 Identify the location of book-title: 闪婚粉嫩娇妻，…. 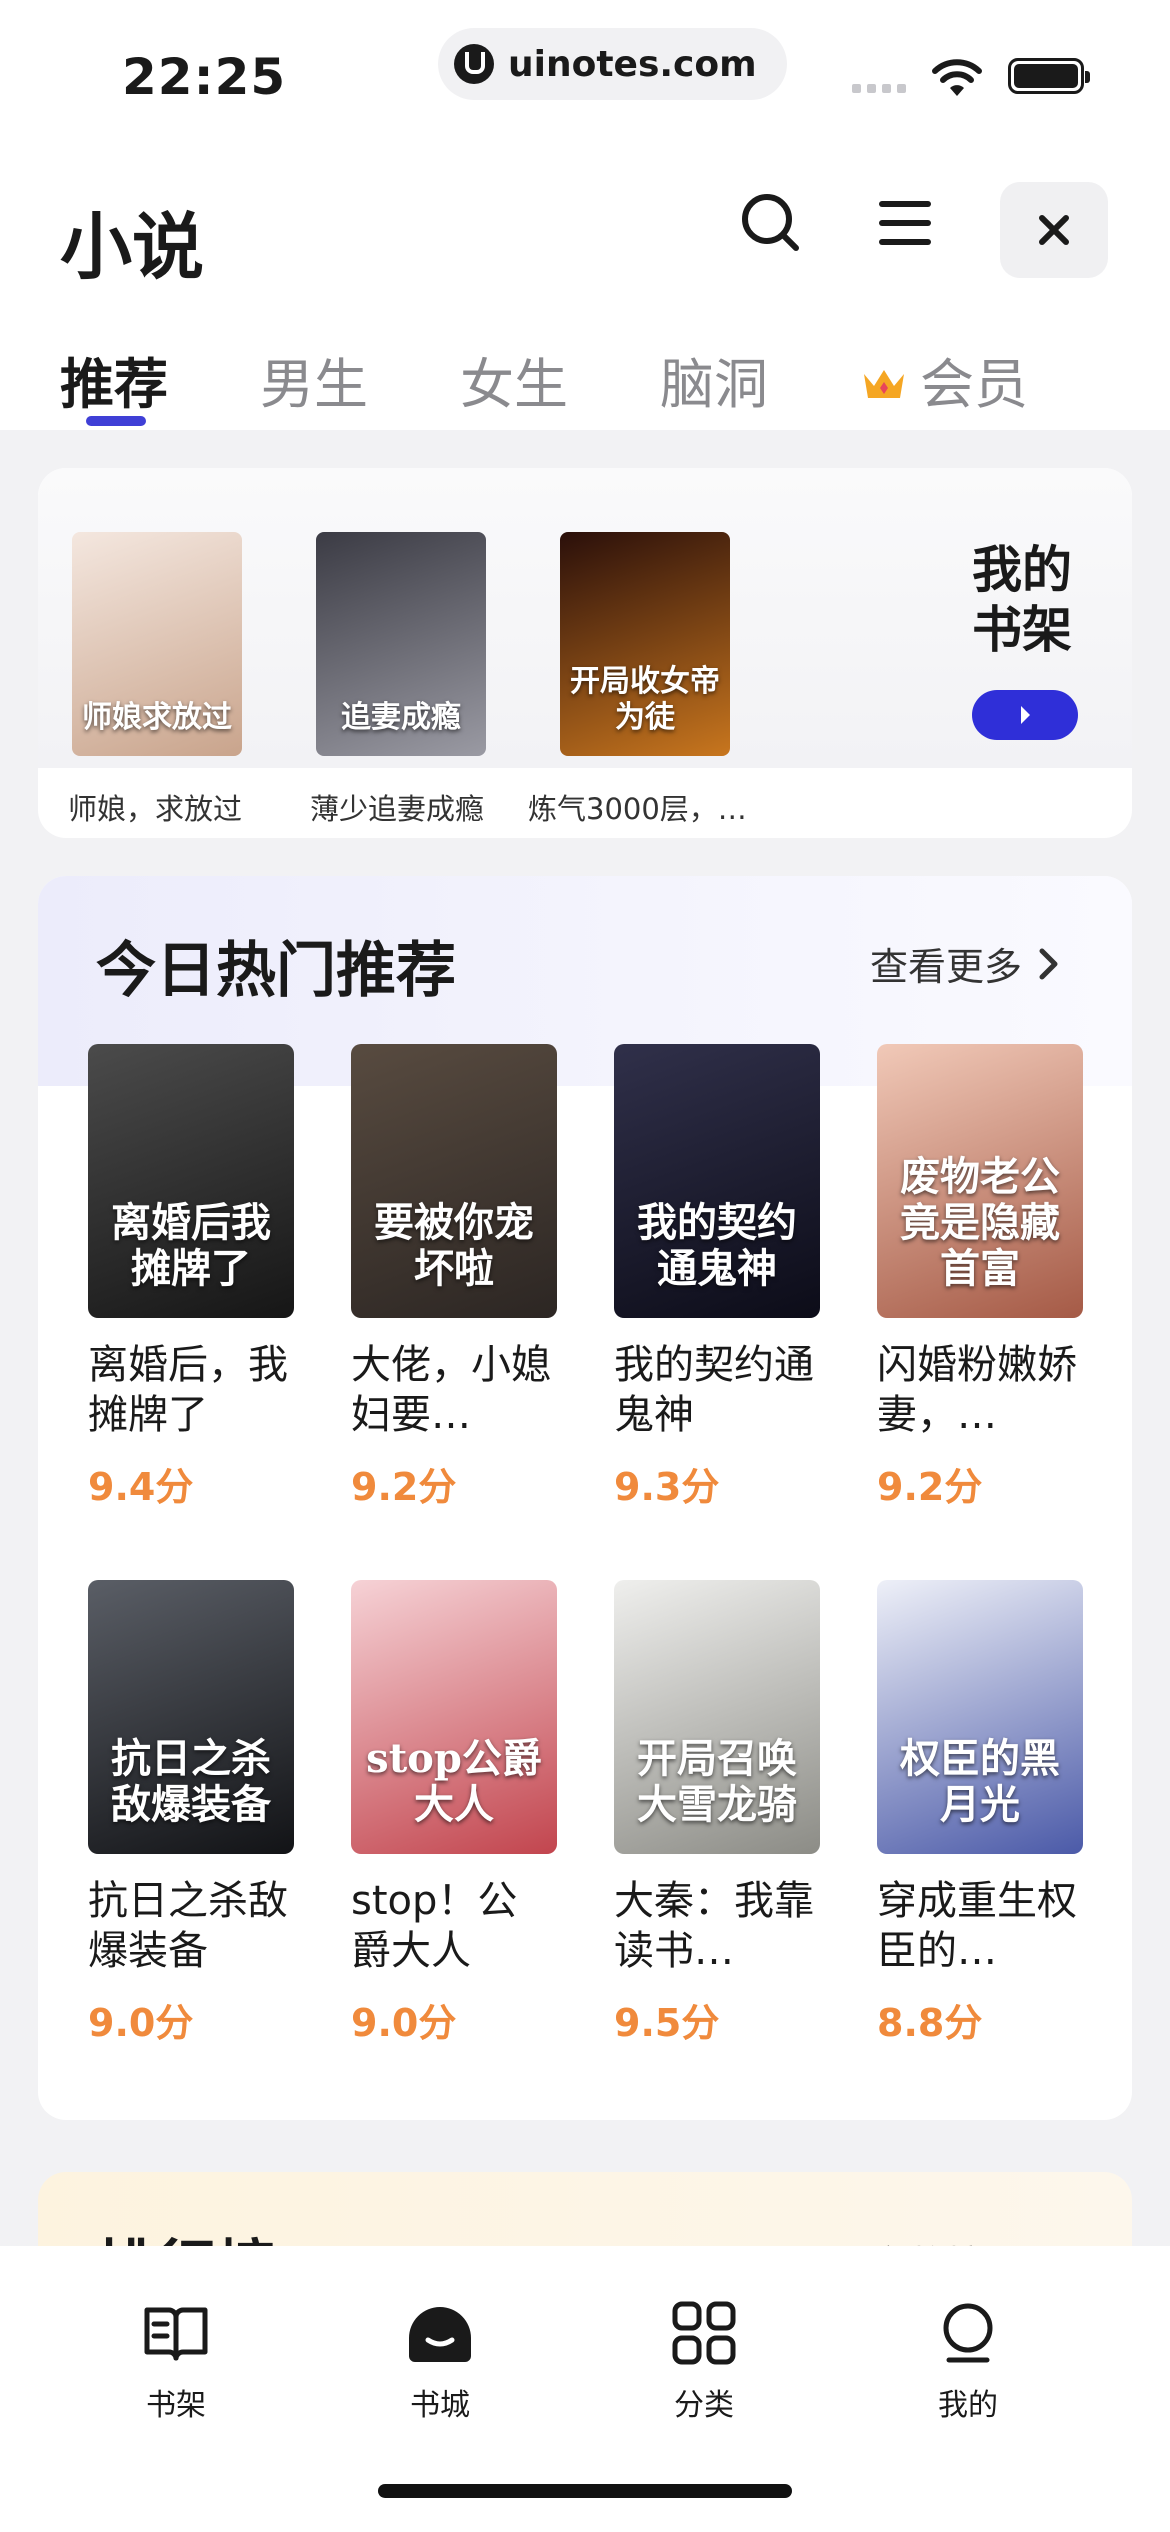
(980, 1390).